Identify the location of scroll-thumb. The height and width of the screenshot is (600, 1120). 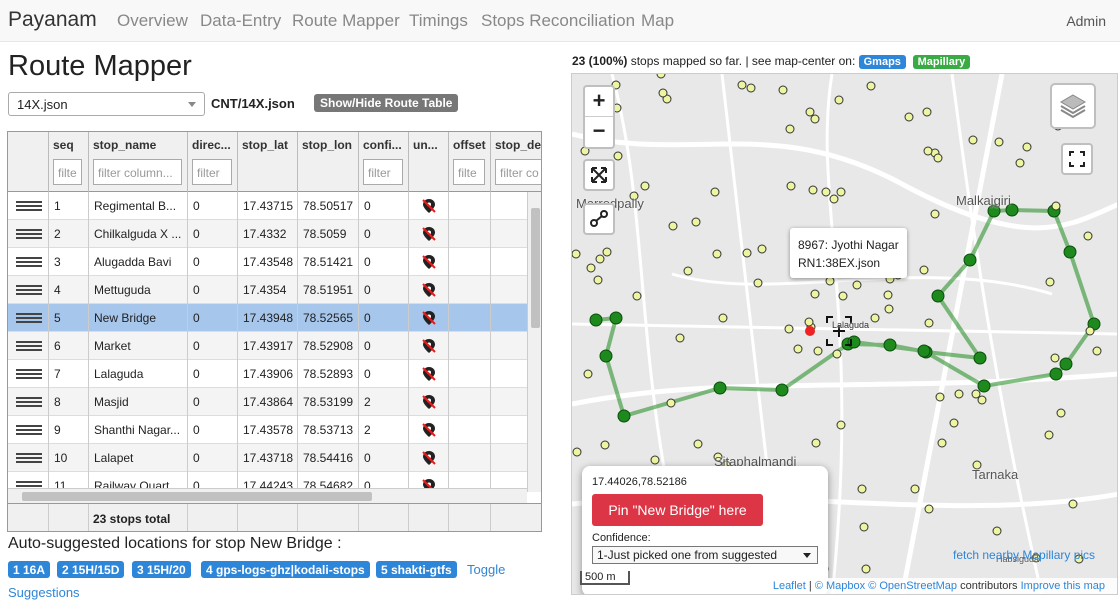
(535, 268).